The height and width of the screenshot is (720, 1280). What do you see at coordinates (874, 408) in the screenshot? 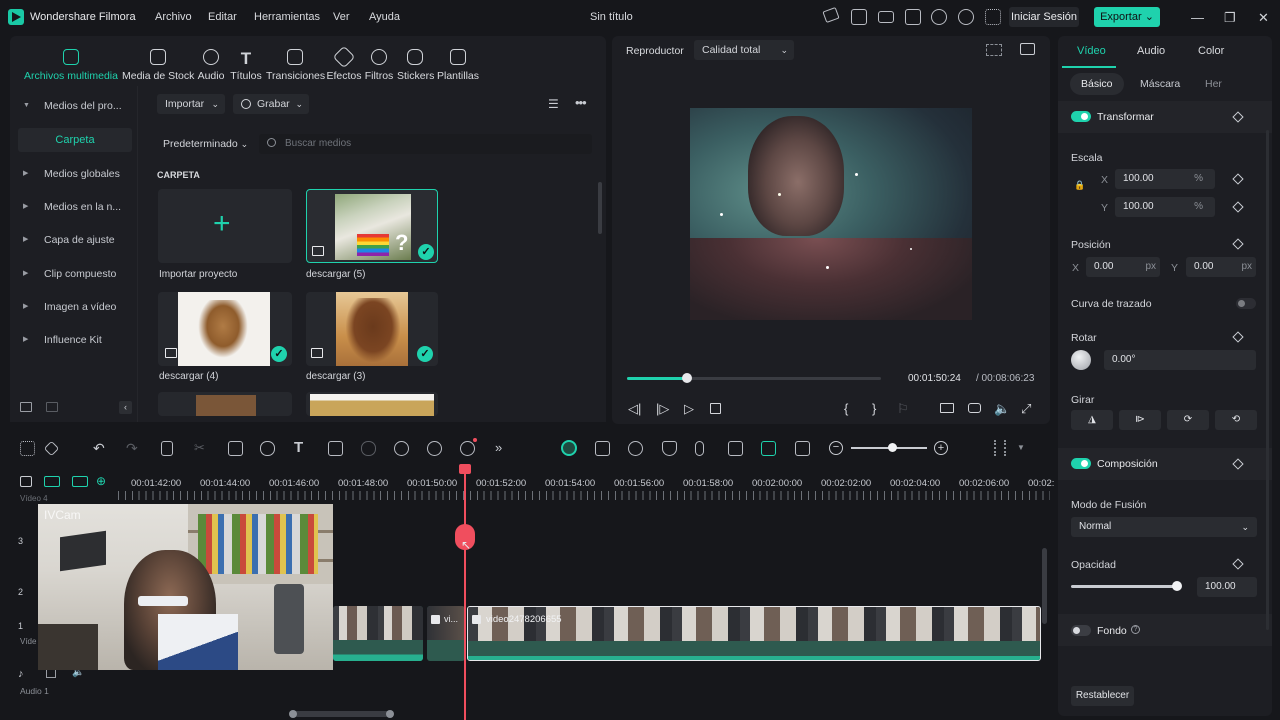
I see `mark-out-icon: }` at bounding box center [874, 408].